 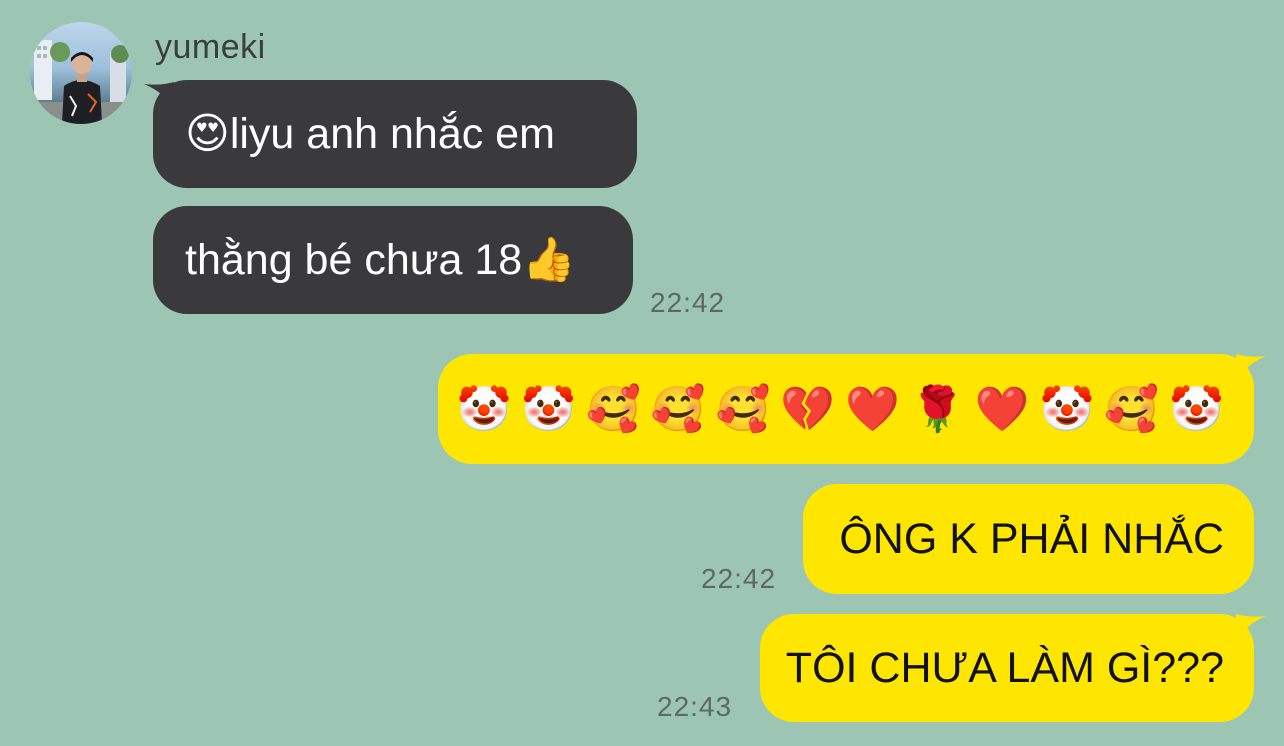 I want to click on outgoing-message-bubble: ÔNG K PHẢI NHẮC, so click(x=1028, y=539).